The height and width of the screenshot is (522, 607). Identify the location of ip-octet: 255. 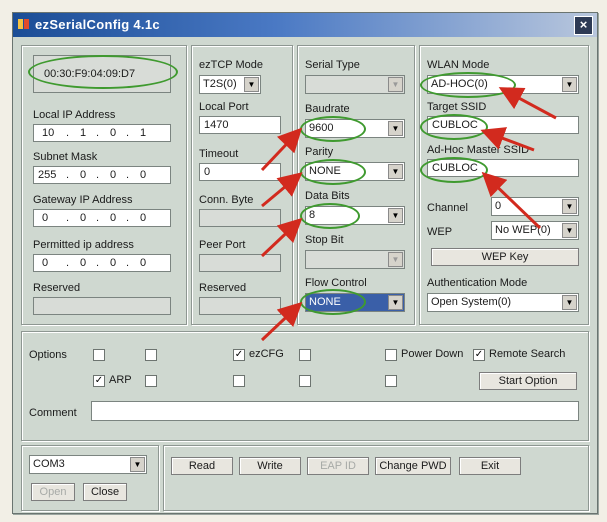
(47, 175).